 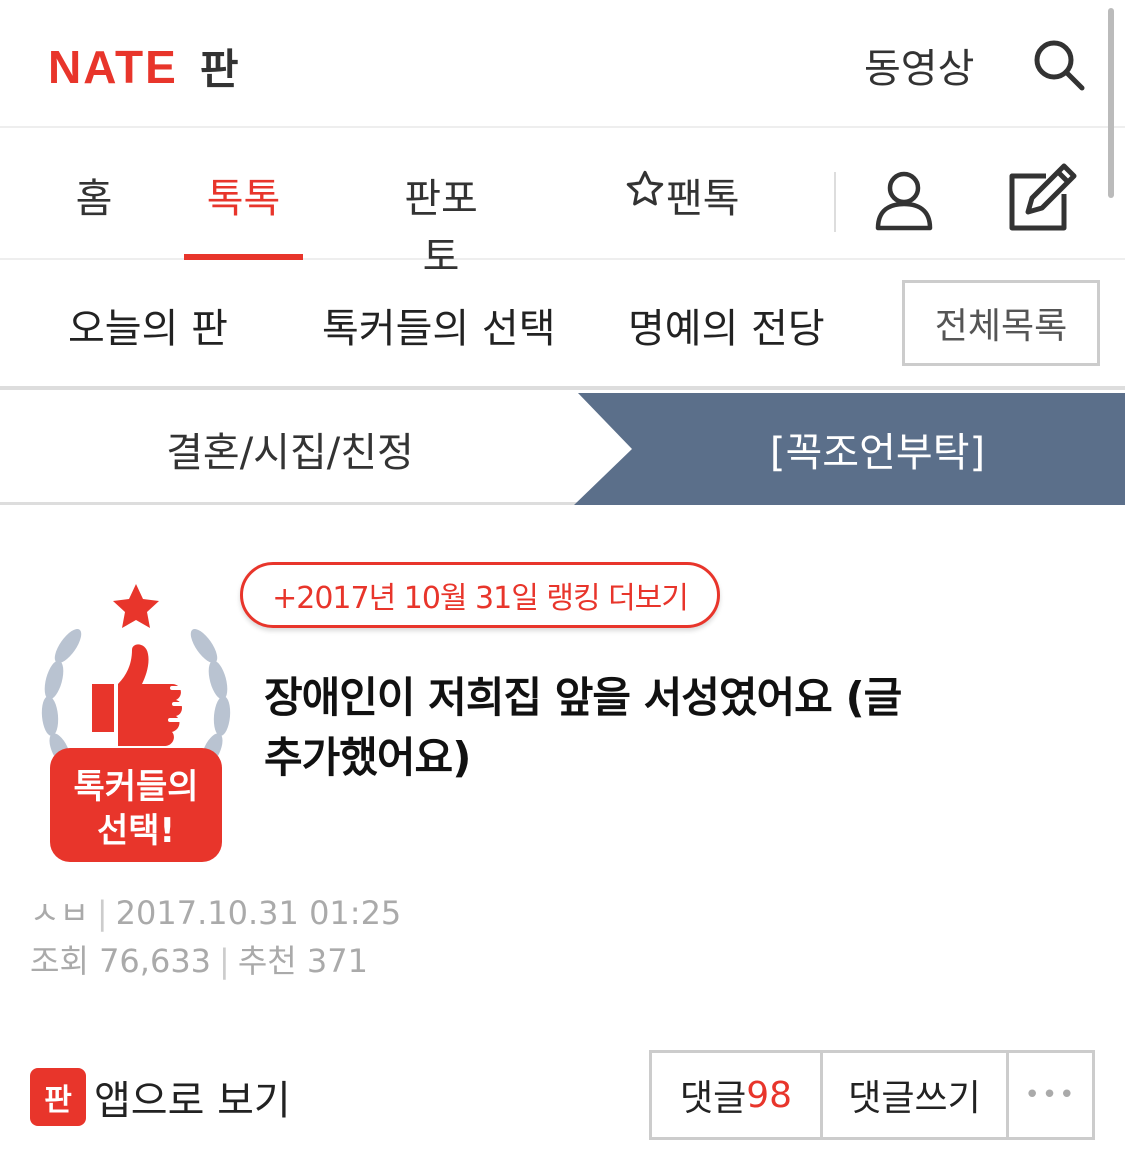 I want to click on category-breadcrumb: 결혼/시집/친정 [꼭조언부탁], so click(x=562, y=449).